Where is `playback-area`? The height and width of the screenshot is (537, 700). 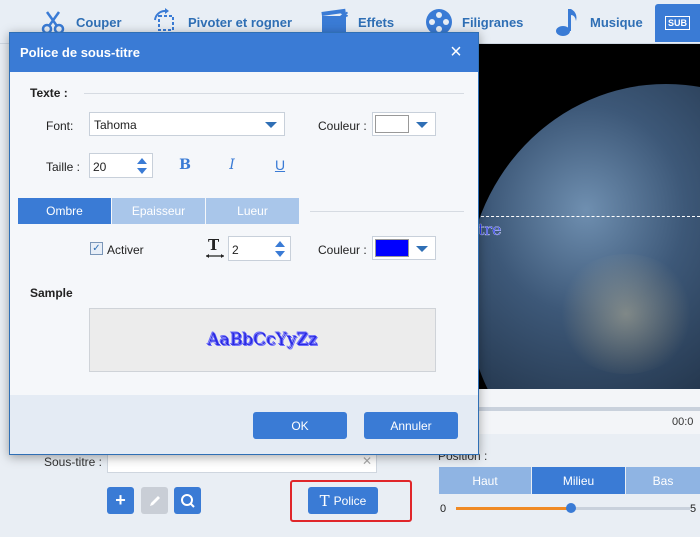 playback-area is located at coordinates (588, 411).